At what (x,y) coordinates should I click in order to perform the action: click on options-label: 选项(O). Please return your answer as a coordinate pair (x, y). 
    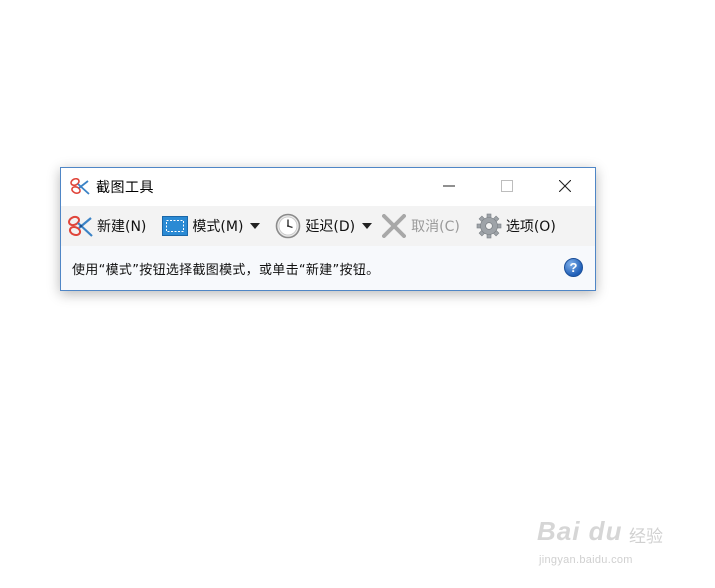
    Looking at the image, I should click on (530, 227).